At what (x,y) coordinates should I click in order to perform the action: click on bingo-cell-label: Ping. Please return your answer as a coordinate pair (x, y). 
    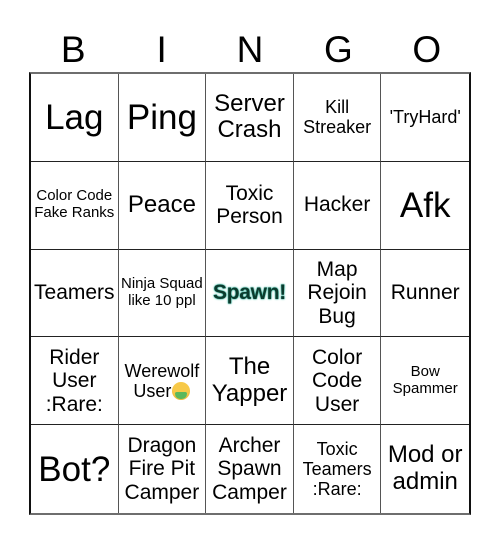
    Looking at the image, I should click on (161, 117).